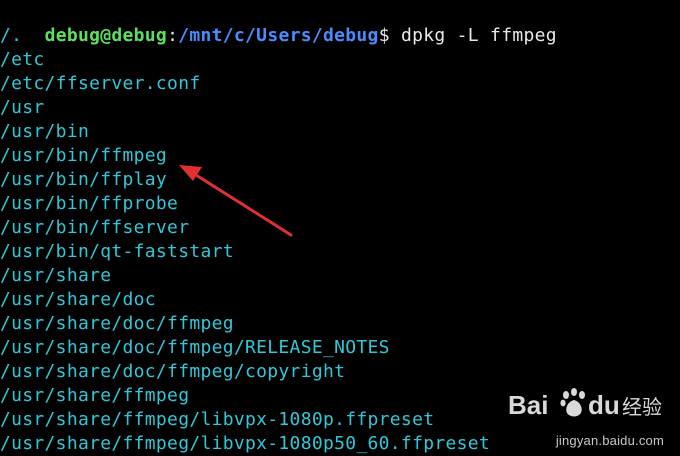 The height and width of the screenshot is (456, 680). I want to click on output-line: /usr/share/ffmpeg/libvpx-1080p.ffpreset, so click(217, 419).